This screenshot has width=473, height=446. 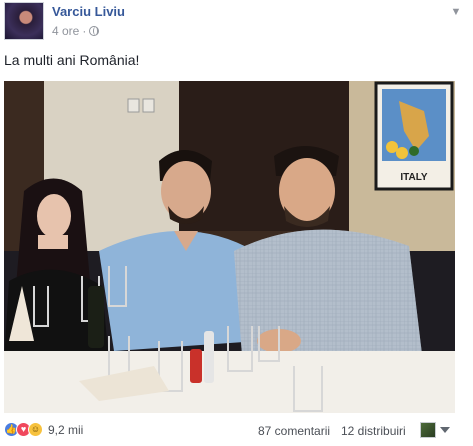 What do you see at coordinates (72, 60) in the screenshot?
I see `post-text: La multi ani România!` at bounding box center [72, 60].